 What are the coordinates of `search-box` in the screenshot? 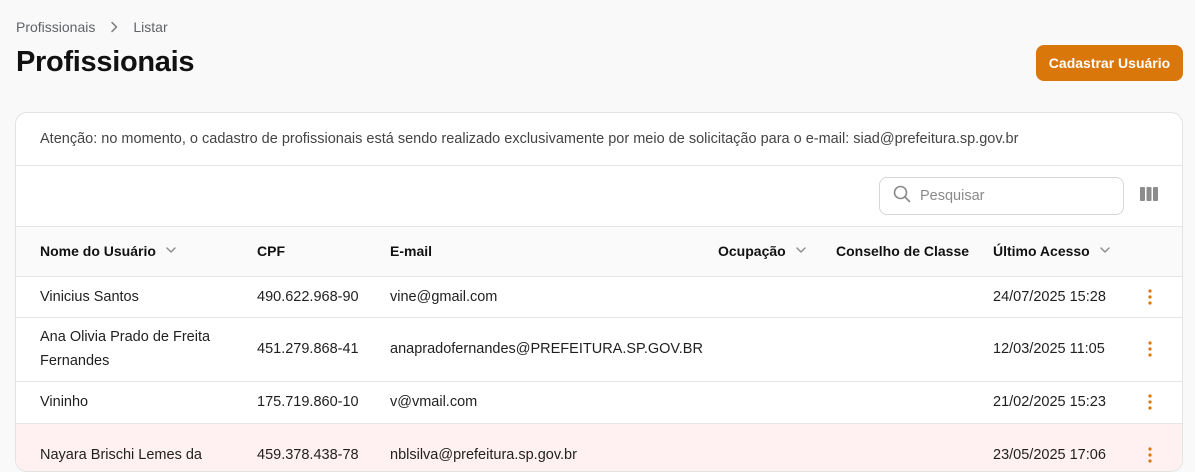 It's located at (1001, 196).